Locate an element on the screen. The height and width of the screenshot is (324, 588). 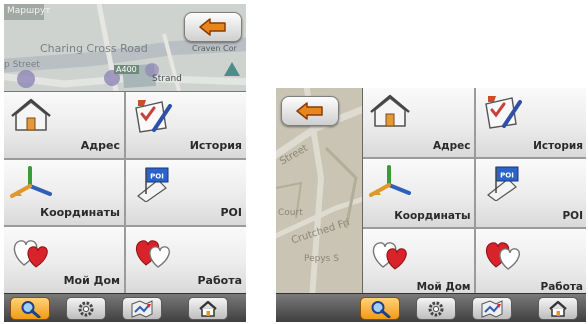
map-label: Charing Cross Road is located at coordinates (94, 48).